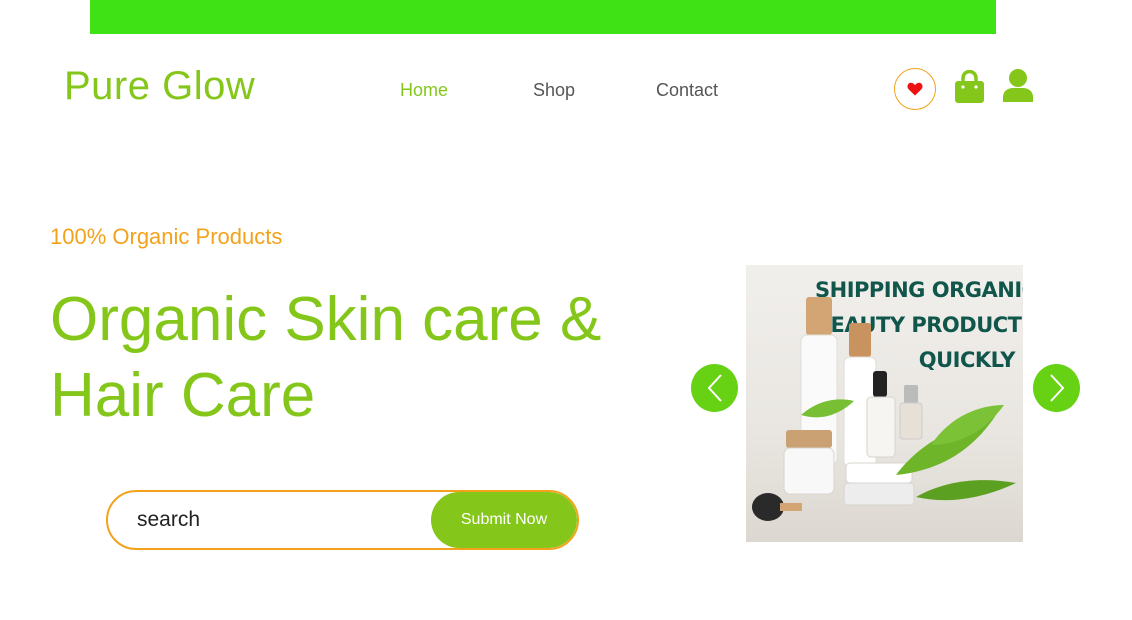 The image size is (1132, 620). I want to click on chevron-right-icon, so click(1056, 388).